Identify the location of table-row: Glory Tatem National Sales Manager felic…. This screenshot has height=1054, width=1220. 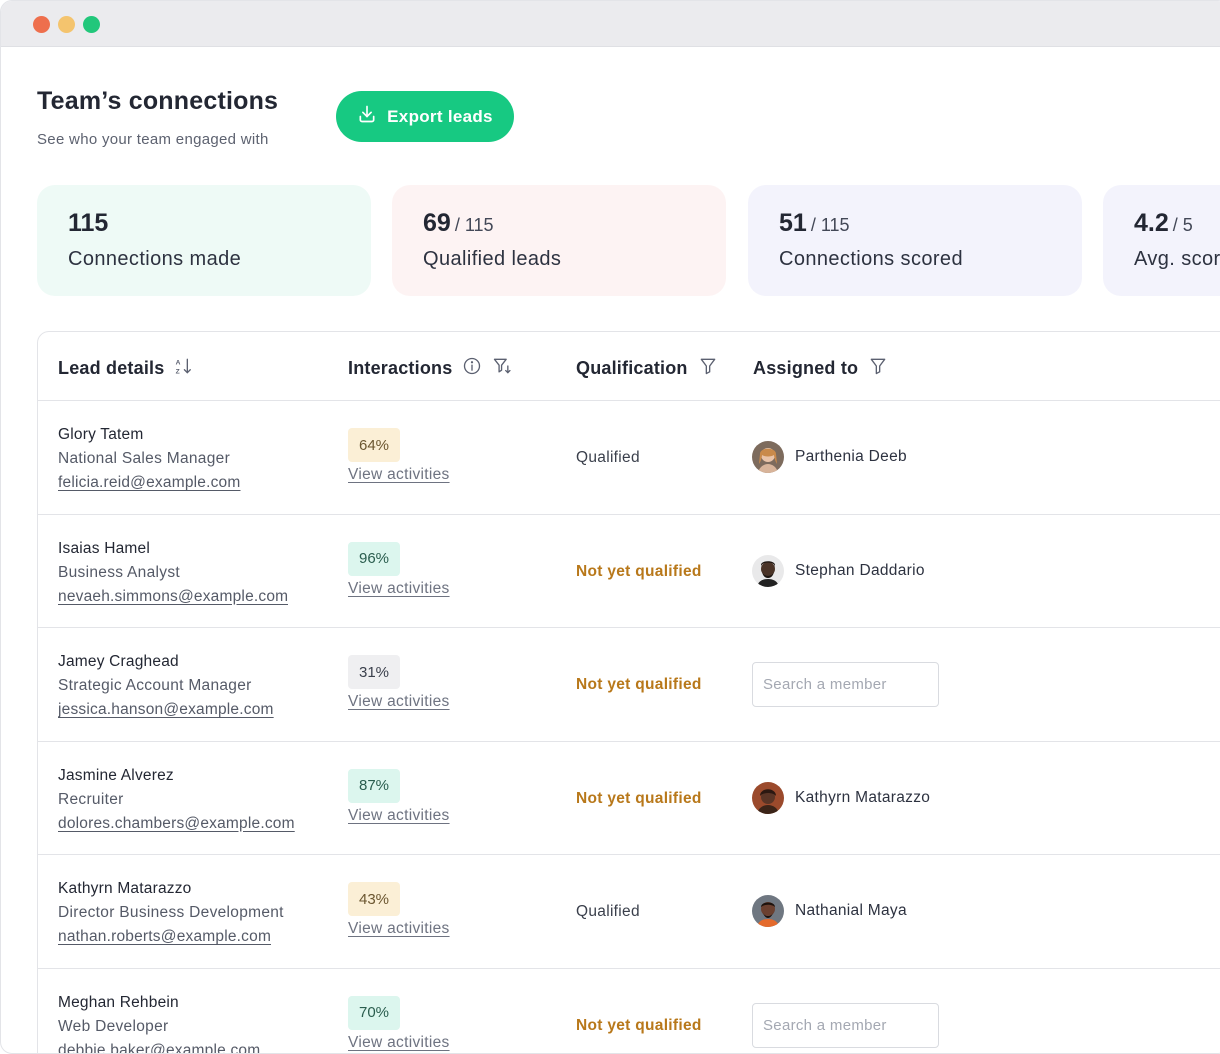
(629, 458).